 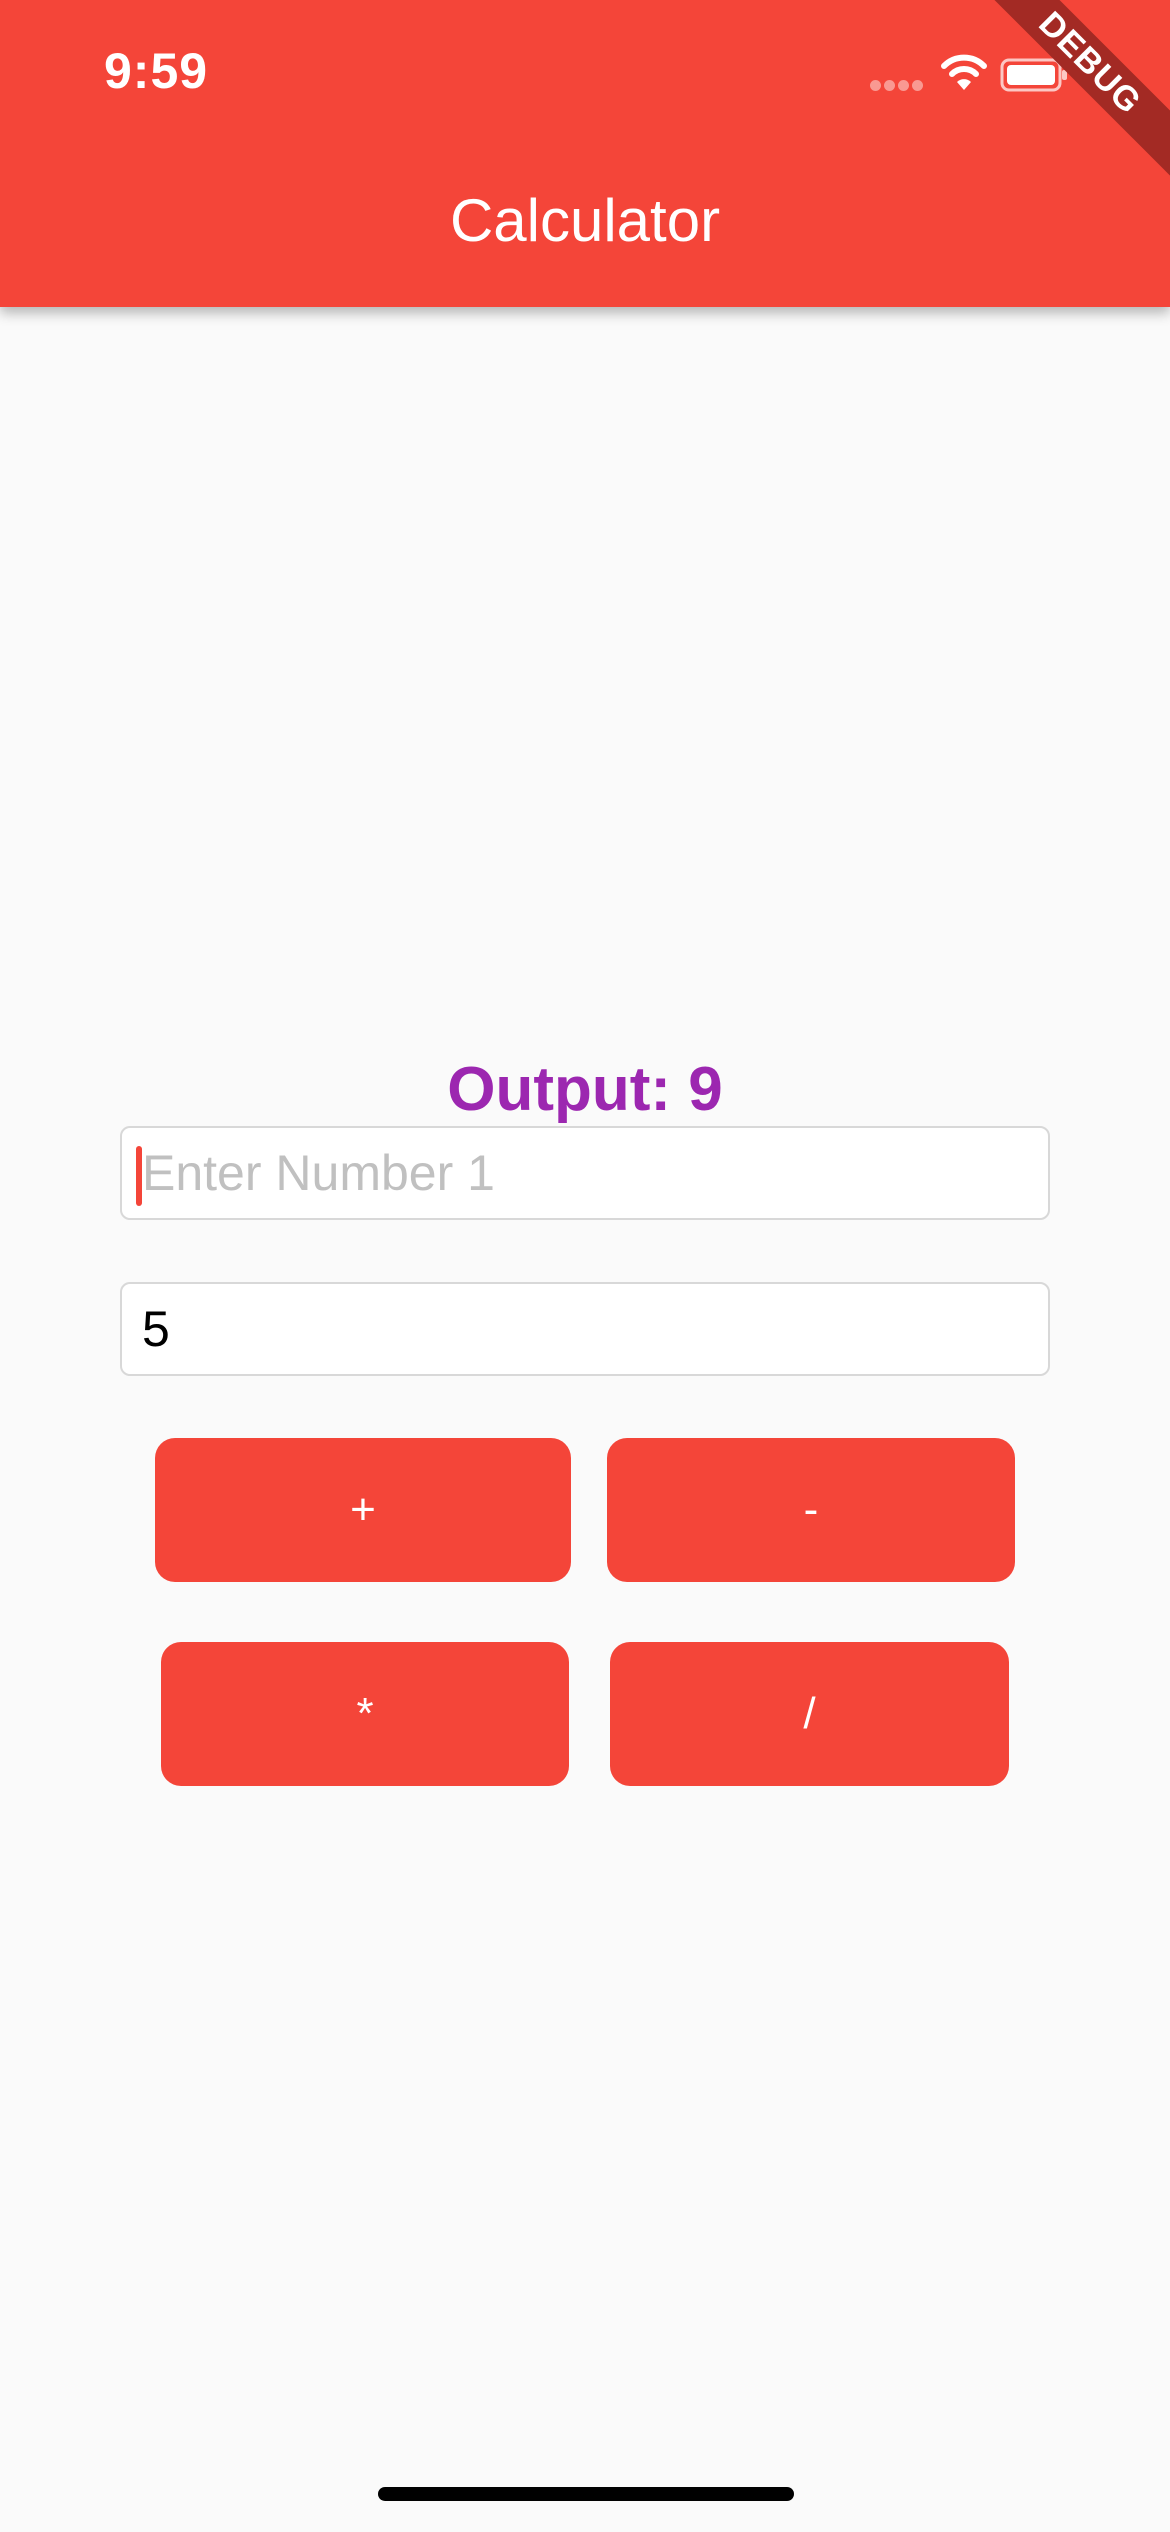 What do you see at coordinates (585, 1089) in the screenshot?
I see `output-label: Output: 9` at bounding box center [585, 1089].